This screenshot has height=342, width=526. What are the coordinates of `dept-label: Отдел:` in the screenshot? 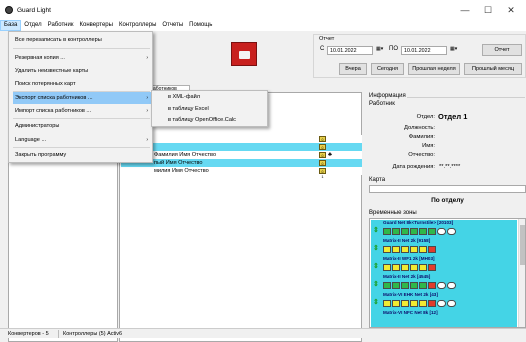 It's located at (425, 117).